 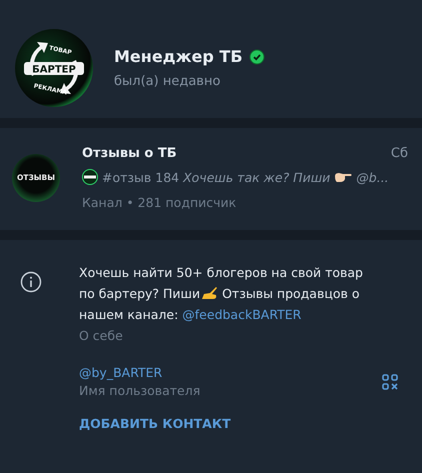 What do you see at coordinates (212, 372) in the screenshot?
I see `username-link: @by_BARTER` at bounding box center [212, 372].